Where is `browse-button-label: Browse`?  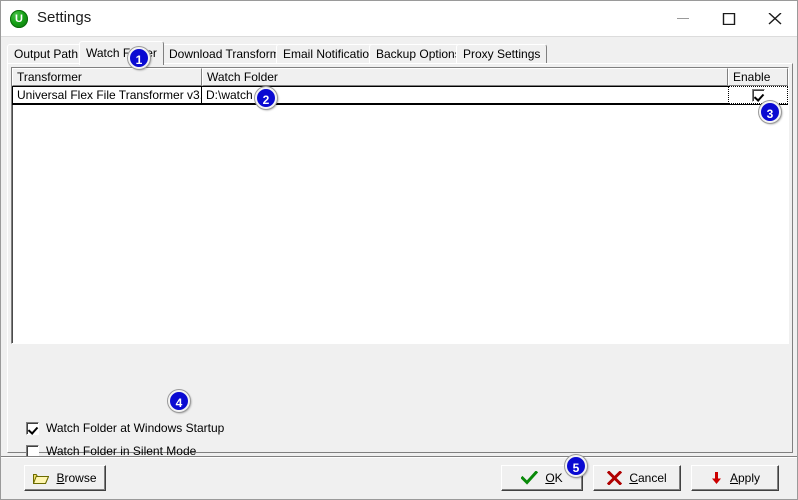 browse-button-label: Browse is located at coordinates (76, 478).